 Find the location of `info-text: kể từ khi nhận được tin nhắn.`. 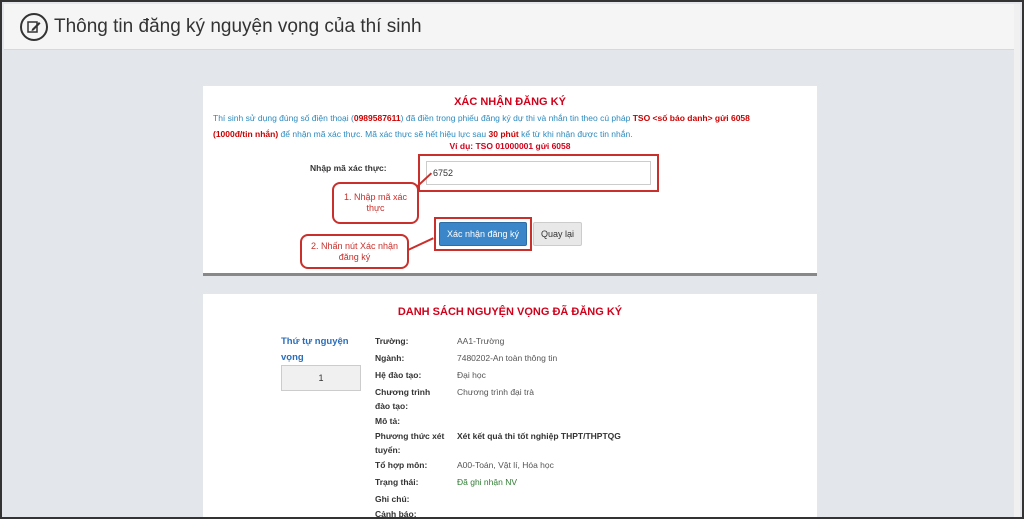

info-text: kể từ khi nhận được tin nhắn. is located at coordinates (575, 134).